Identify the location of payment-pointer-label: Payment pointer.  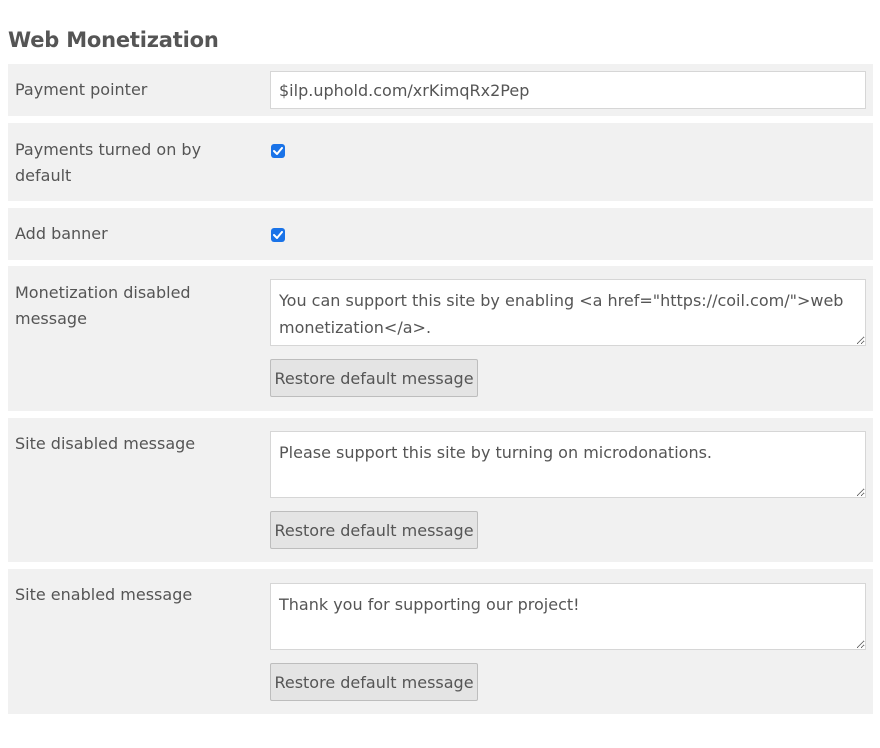
(81, 89).